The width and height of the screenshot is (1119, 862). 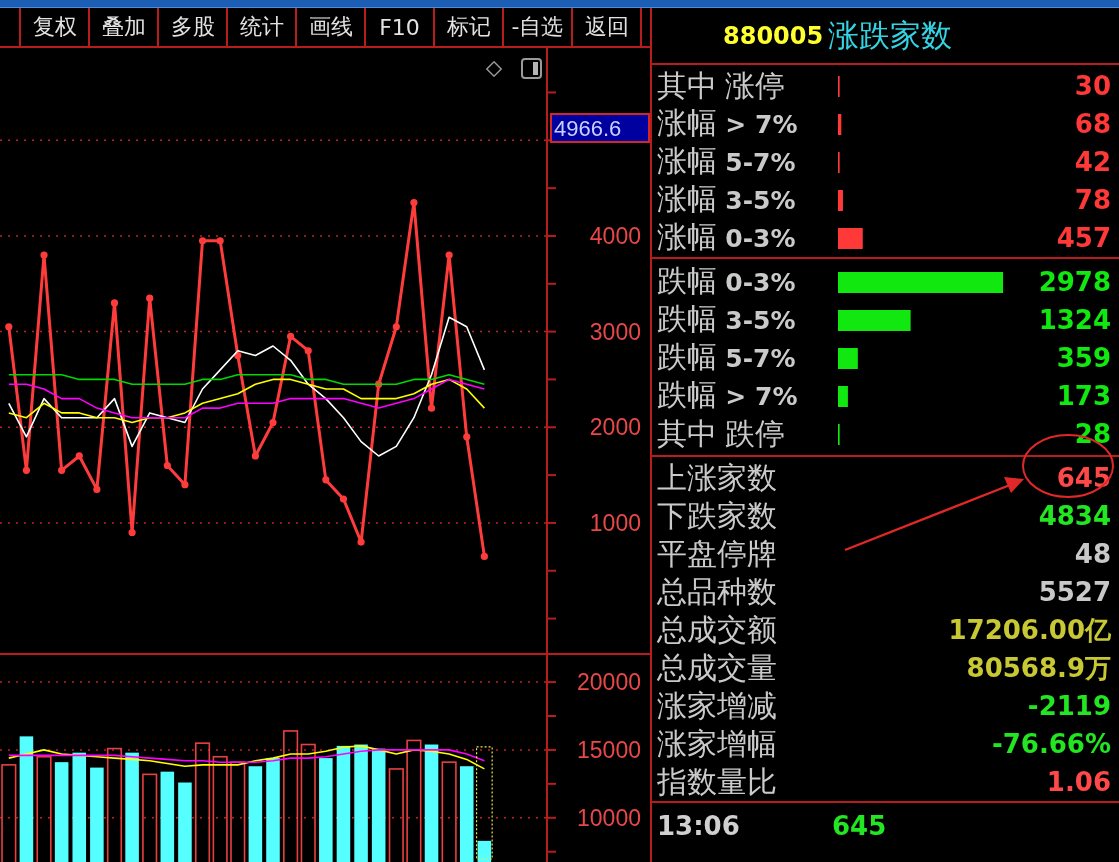 What do you see at coordinates (1038, 668) in the screenshot?
I see `stat-value: 80568.9万` at bounding box center [1038, 668].